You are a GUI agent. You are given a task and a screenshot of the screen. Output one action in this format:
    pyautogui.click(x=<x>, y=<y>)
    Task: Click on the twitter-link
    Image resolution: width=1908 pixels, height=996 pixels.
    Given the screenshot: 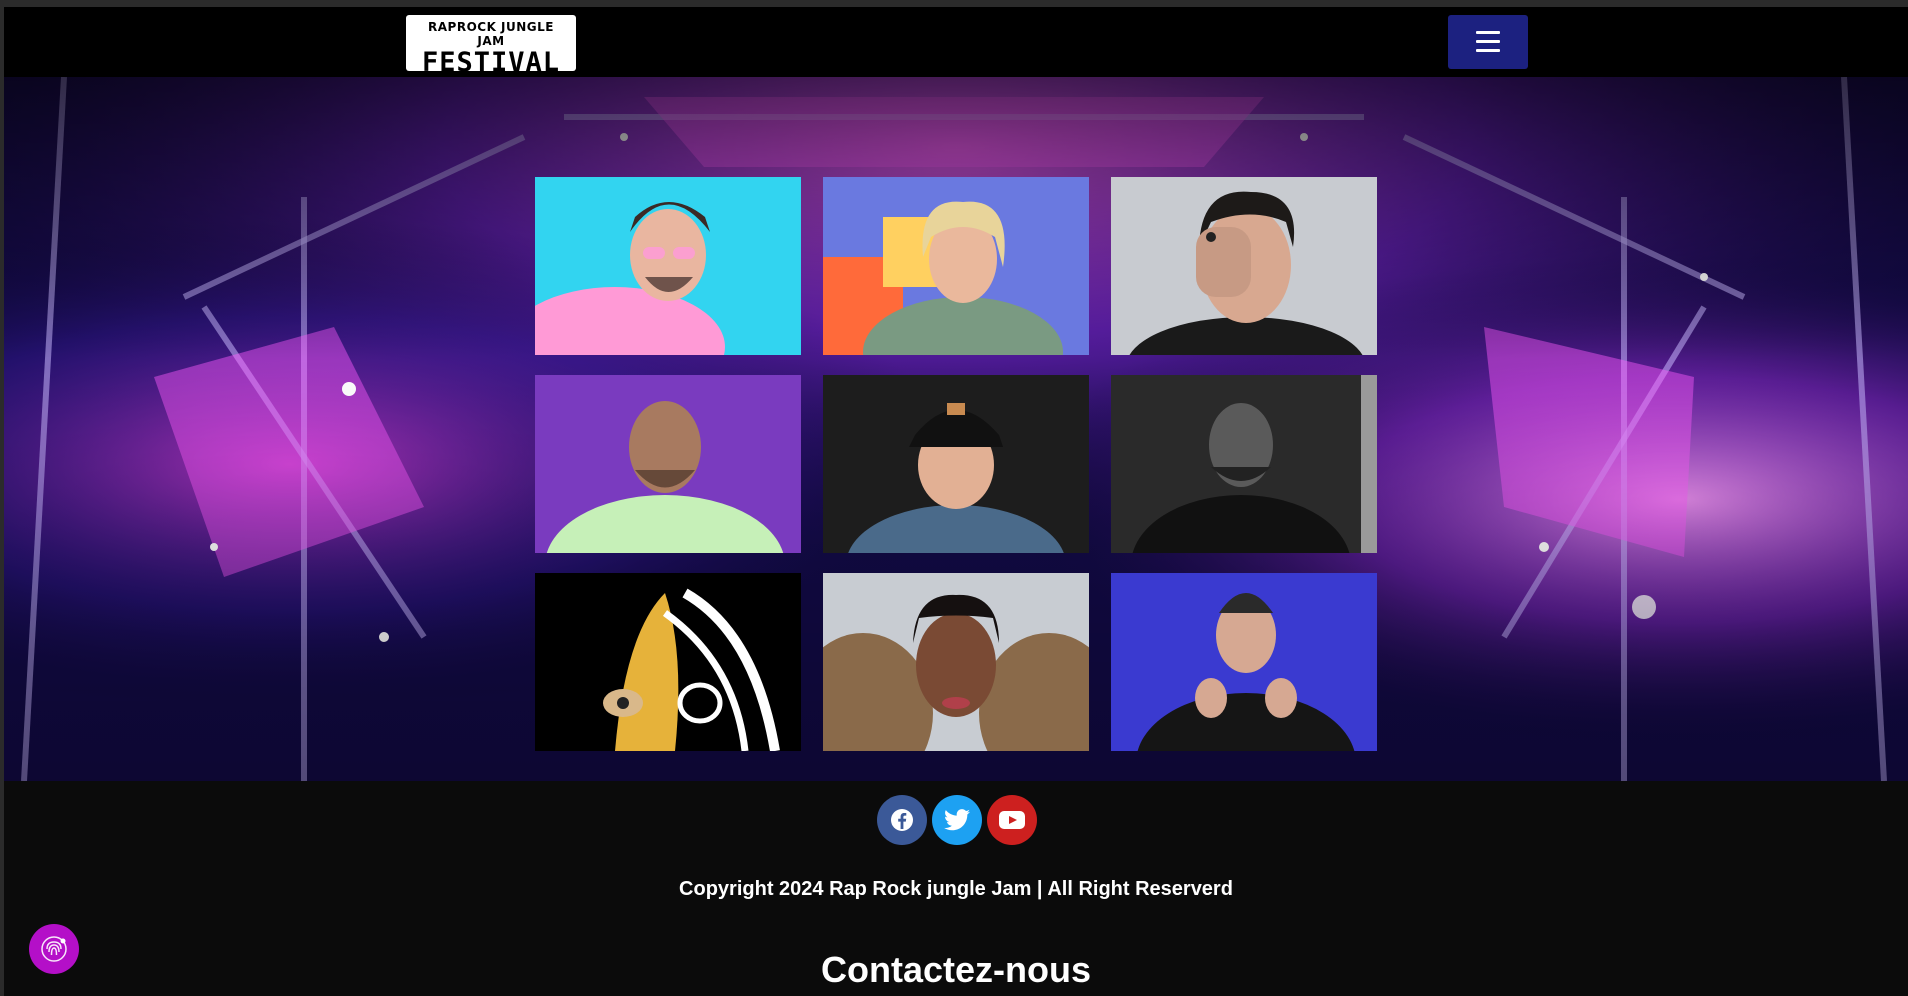 What is the action you would take?
    pyautogui.click(x=957, y=820)
    